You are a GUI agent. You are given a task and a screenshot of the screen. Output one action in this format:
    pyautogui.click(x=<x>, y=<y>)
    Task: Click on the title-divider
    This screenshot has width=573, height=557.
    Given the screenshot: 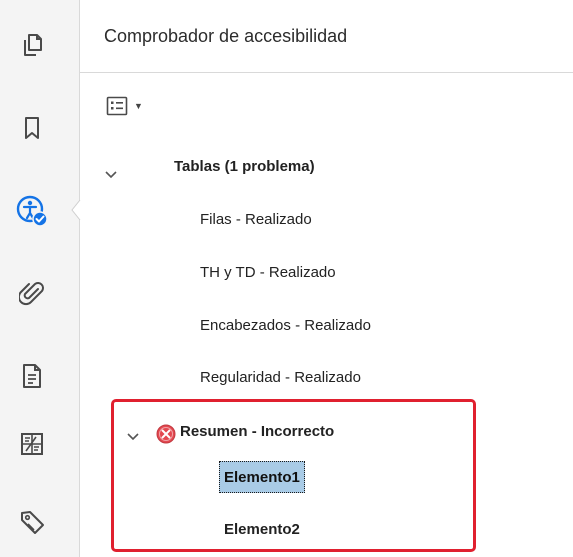 What is the action you would take?
    pyautogui.click(x=326, y=72)
    